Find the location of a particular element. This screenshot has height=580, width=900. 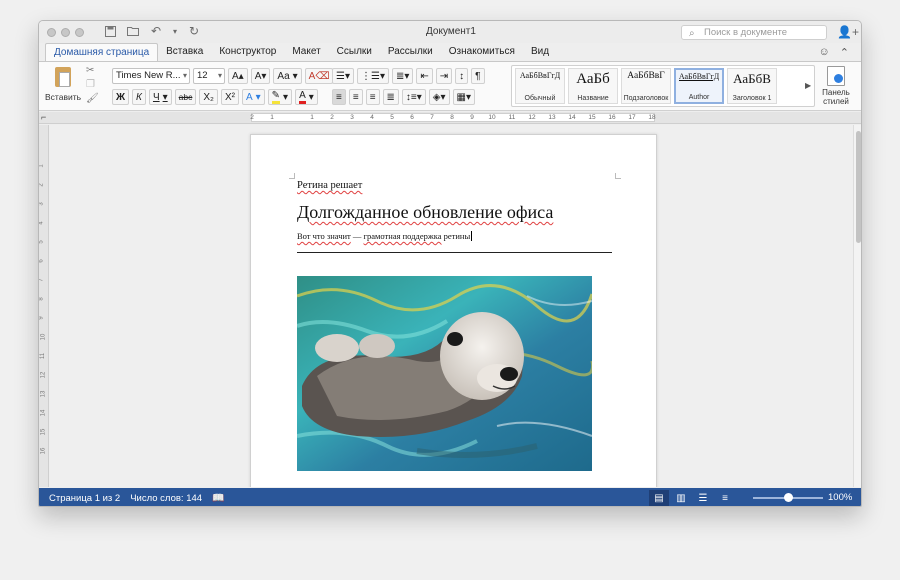

close-window-button is located at coordinates (51, 32).